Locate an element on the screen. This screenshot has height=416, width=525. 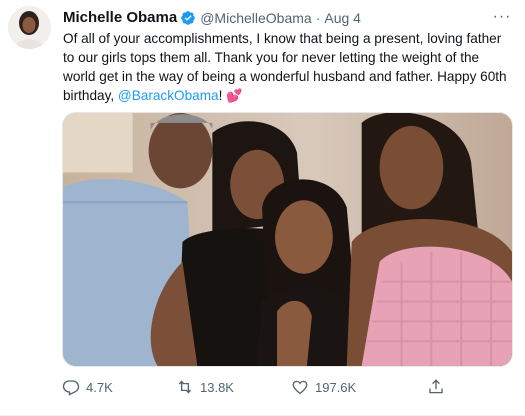
like-count: 197.6K is located at coordinates (336, 387).